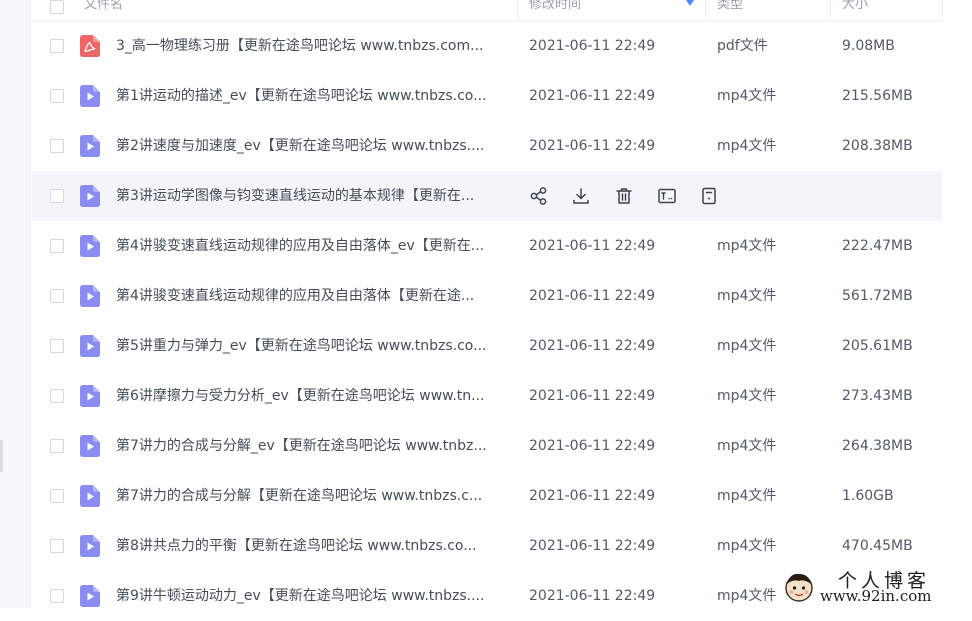 Image resolution: width=972 pixels, height=621 pixels. Describe the element at coordinates (624, 196) in the screenshot. I see `delete-icon` at that location.